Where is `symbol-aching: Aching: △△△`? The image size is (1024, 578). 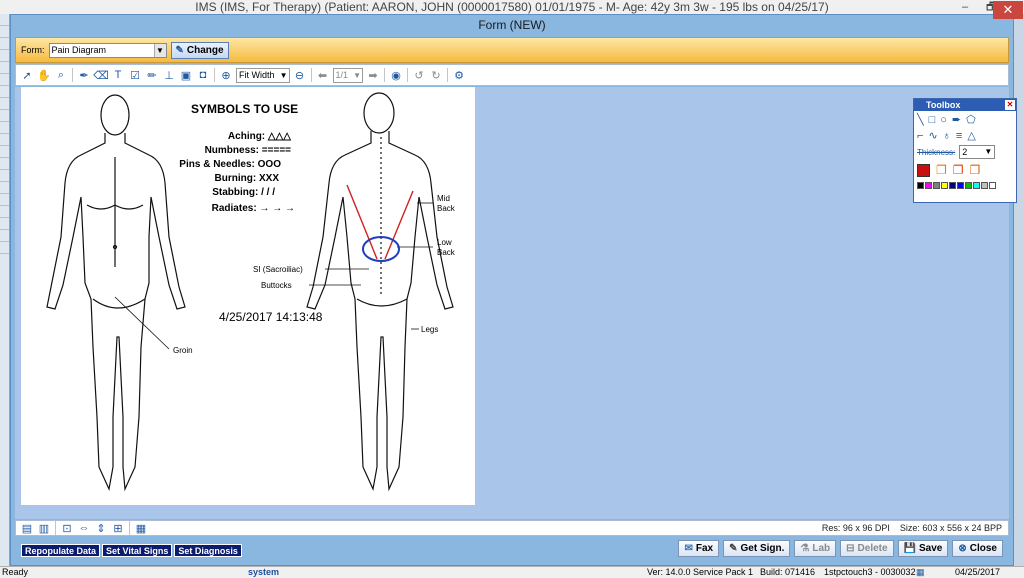
symbol-aching: Aching: △△△ is located at coordinates (259, 136).